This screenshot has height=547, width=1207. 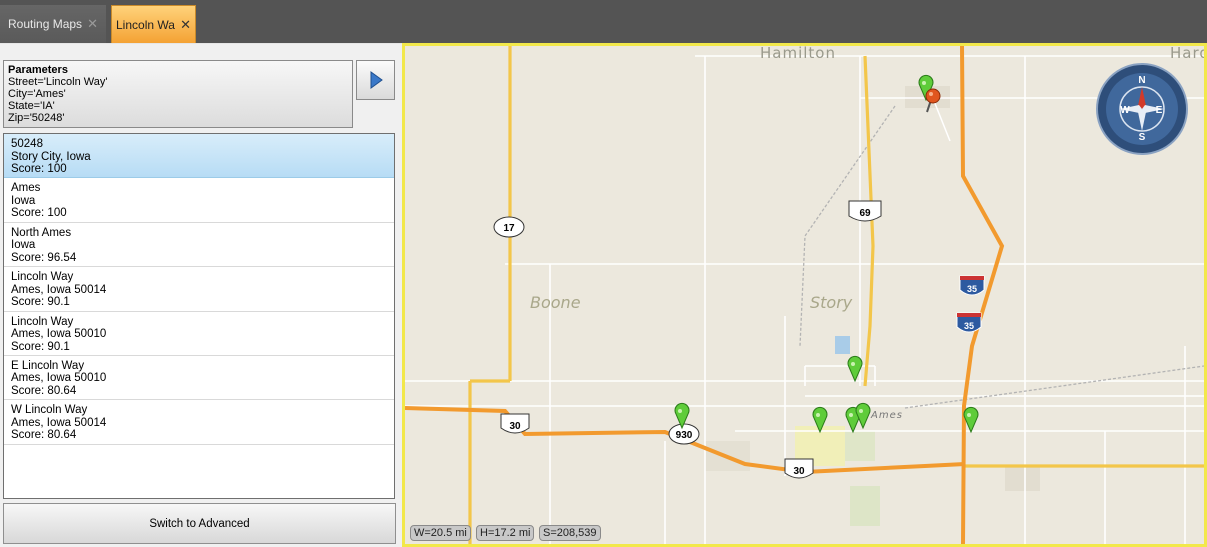 What do you see at coordinates (44, 257) in the screenshot?
I see `result-score: Score: 96.54` at bounding box center [44, 257].